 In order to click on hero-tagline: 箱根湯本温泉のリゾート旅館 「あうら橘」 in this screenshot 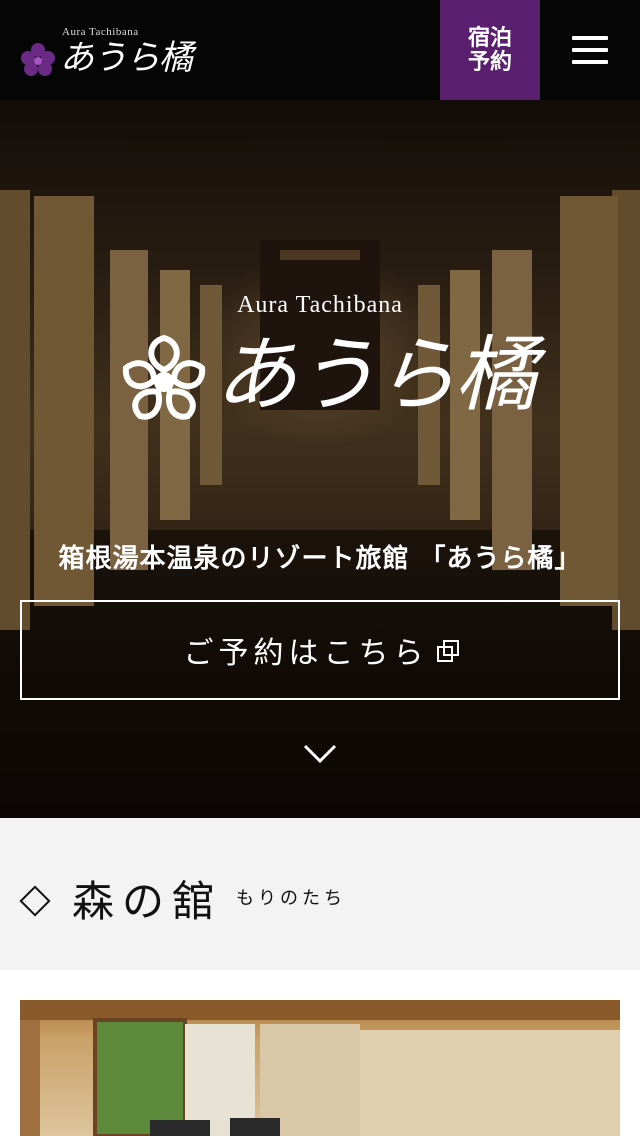, I will do `click(320, 559)`.